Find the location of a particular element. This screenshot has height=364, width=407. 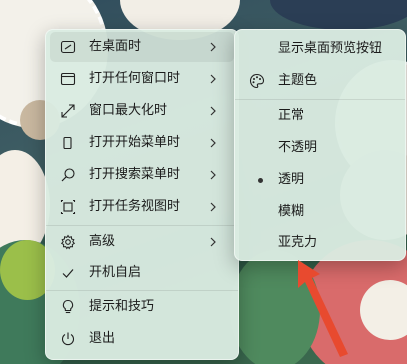

menu-item-label: 主题色 is located at coordinates (298, 80).